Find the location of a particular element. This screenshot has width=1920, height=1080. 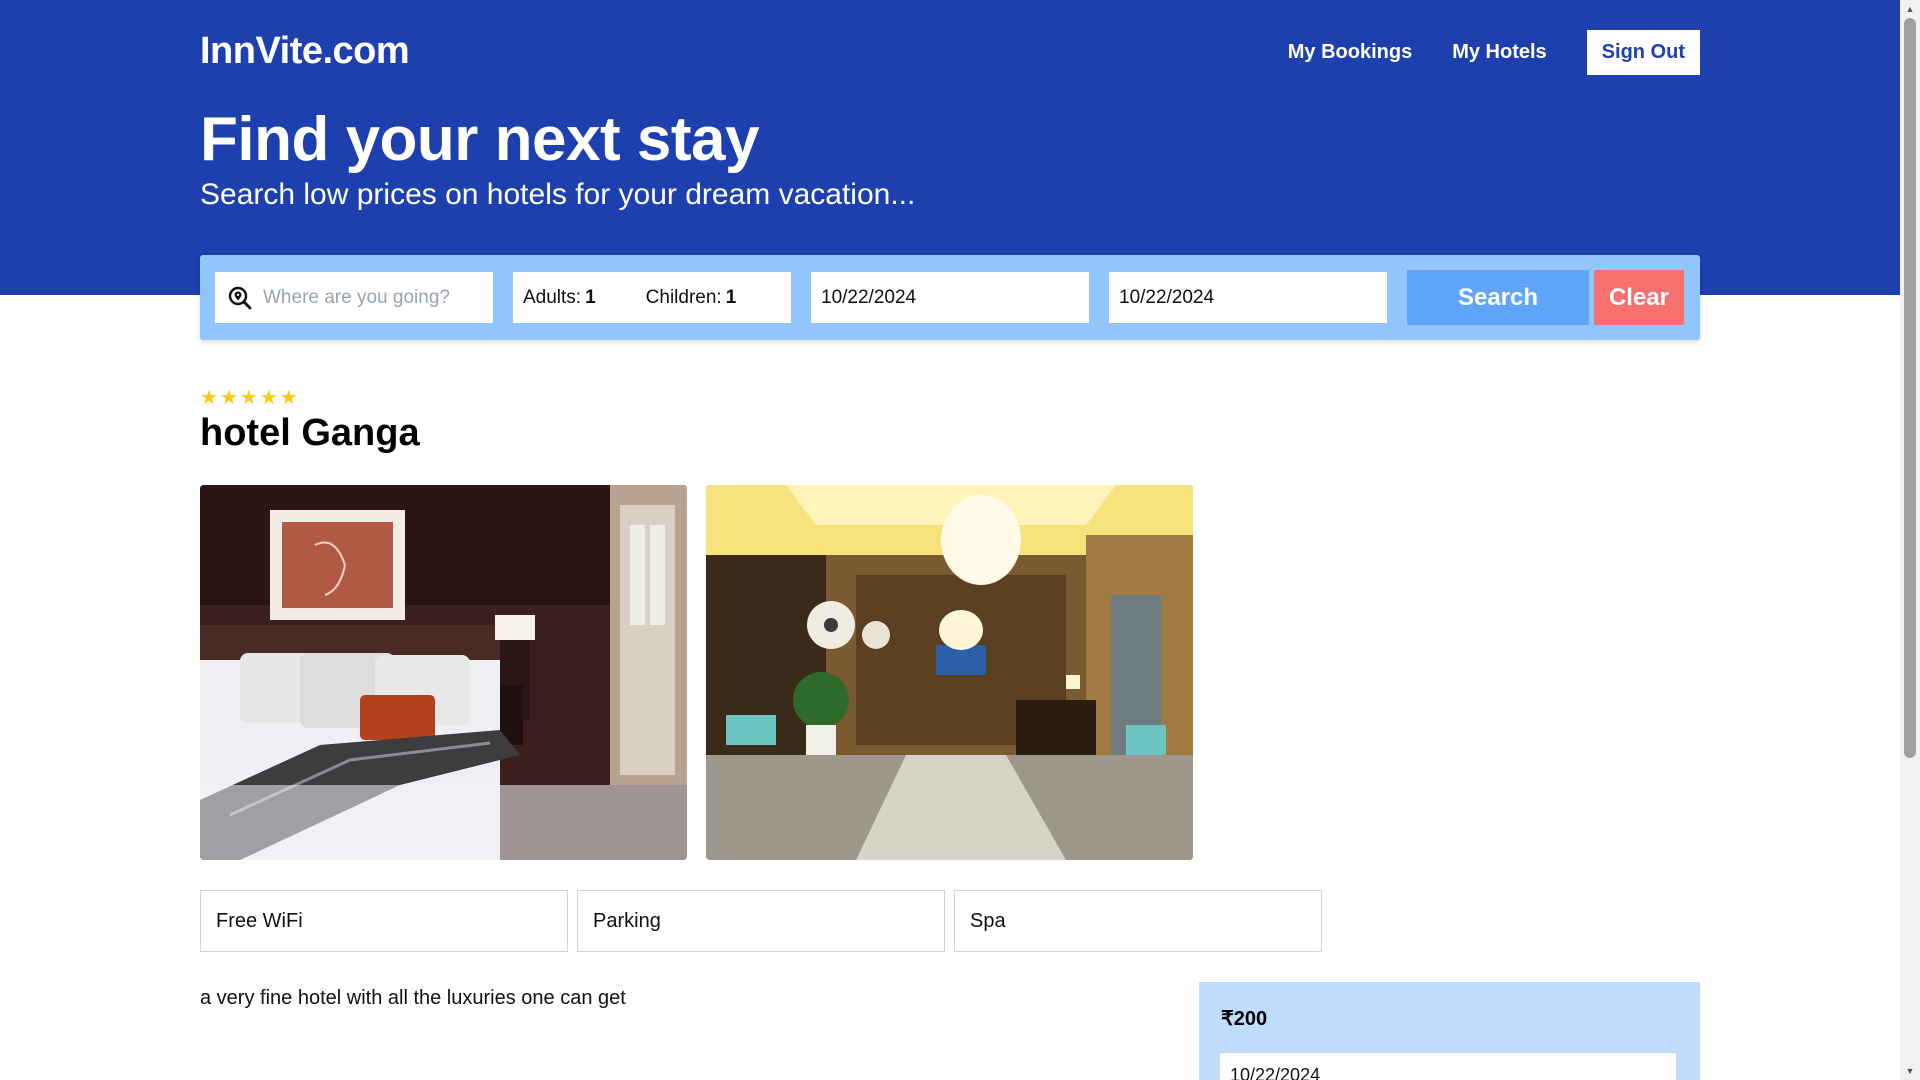

scroll-down-arrow-icon: ▼ is located at coordinates (1910, 1071).